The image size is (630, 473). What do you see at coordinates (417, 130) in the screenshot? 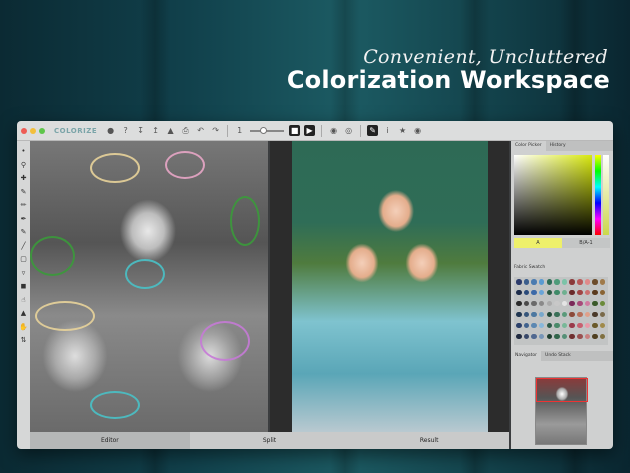
I see `camera-icon: ◉` at bounding box center [417, 130].